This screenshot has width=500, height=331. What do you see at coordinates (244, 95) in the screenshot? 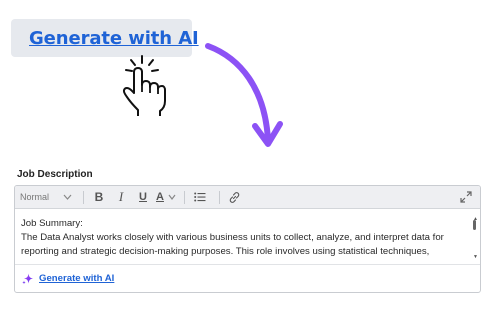
I see `curved-arrow-down-icon` at bounding box center [244, 95].